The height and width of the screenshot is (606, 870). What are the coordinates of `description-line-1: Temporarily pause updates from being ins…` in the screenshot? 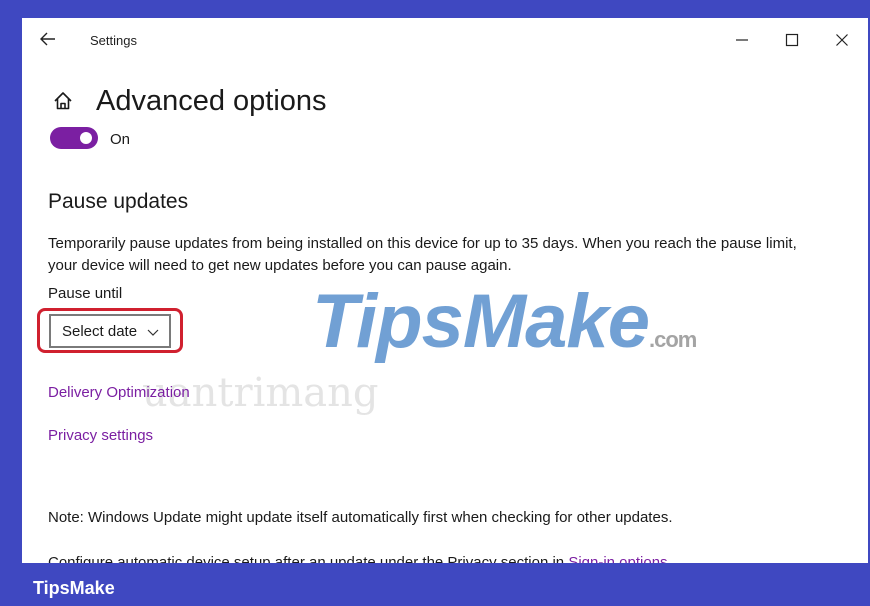 It's located at (422, 243).